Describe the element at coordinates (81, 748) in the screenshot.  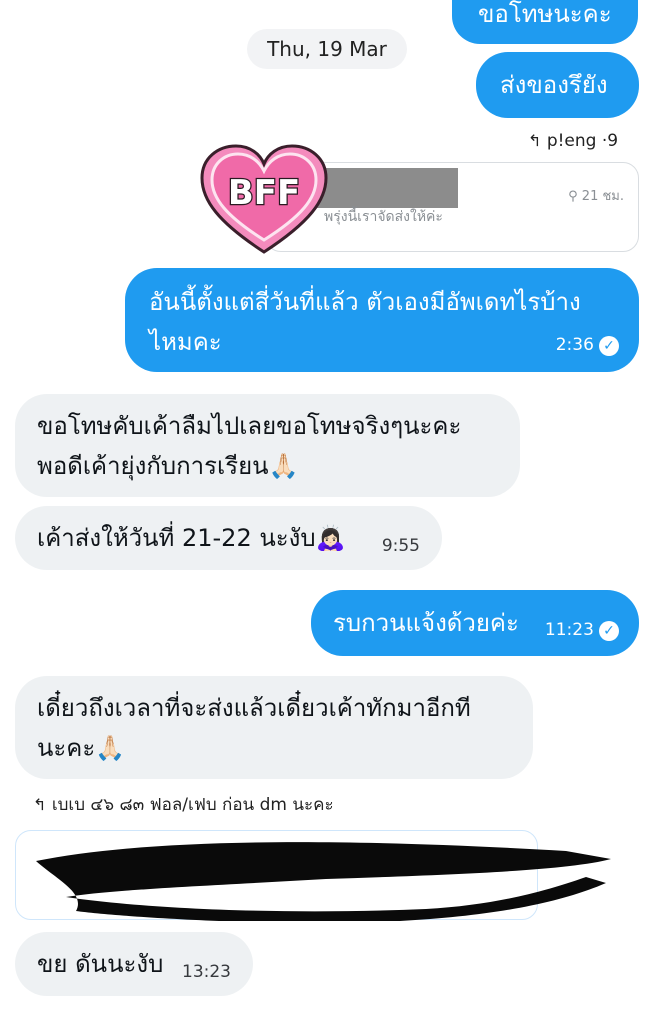
I see `message-text-line2: นะคะ🙏🏻` at that location.